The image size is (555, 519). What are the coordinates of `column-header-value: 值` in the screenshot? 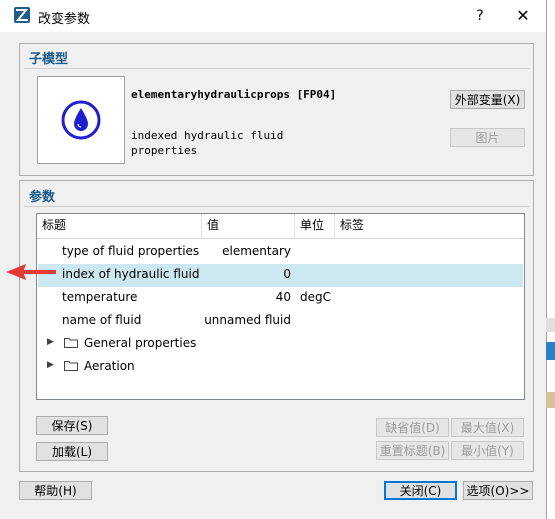 It's located at (248, 226).